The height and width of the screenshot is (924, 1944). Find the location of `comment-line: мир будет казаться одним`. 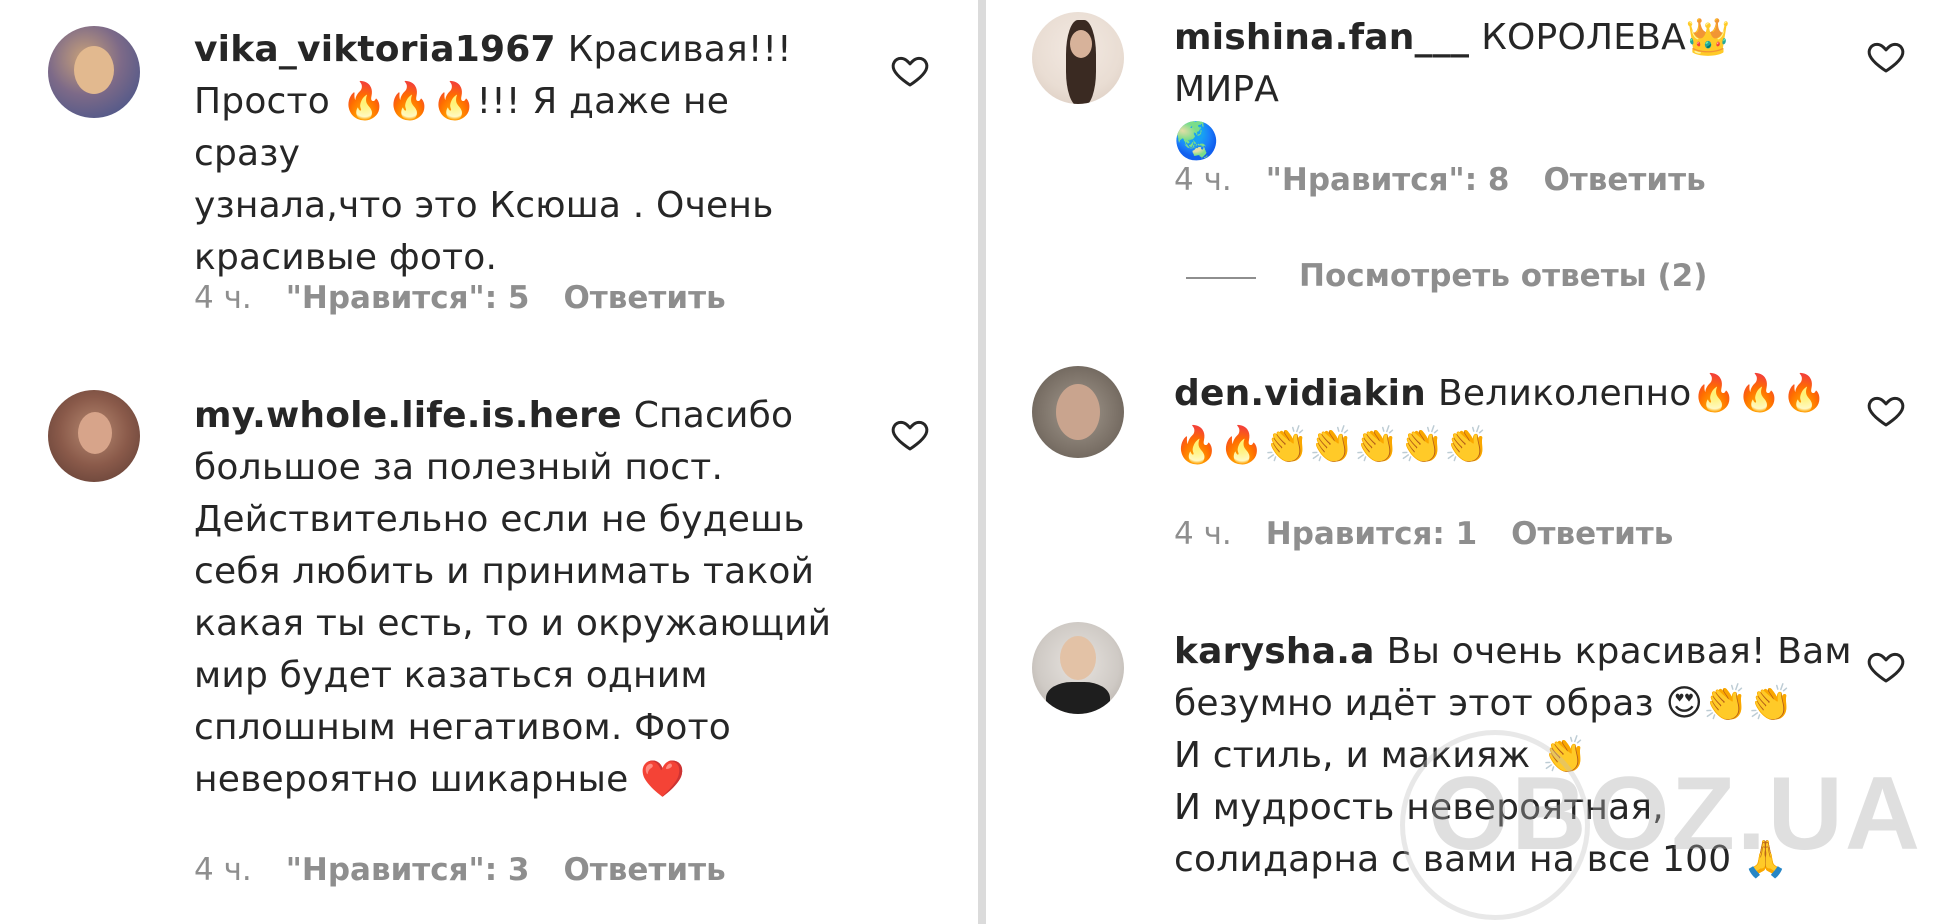

comment-line: мир будет казаться одним is located at coordinates (451, 675).